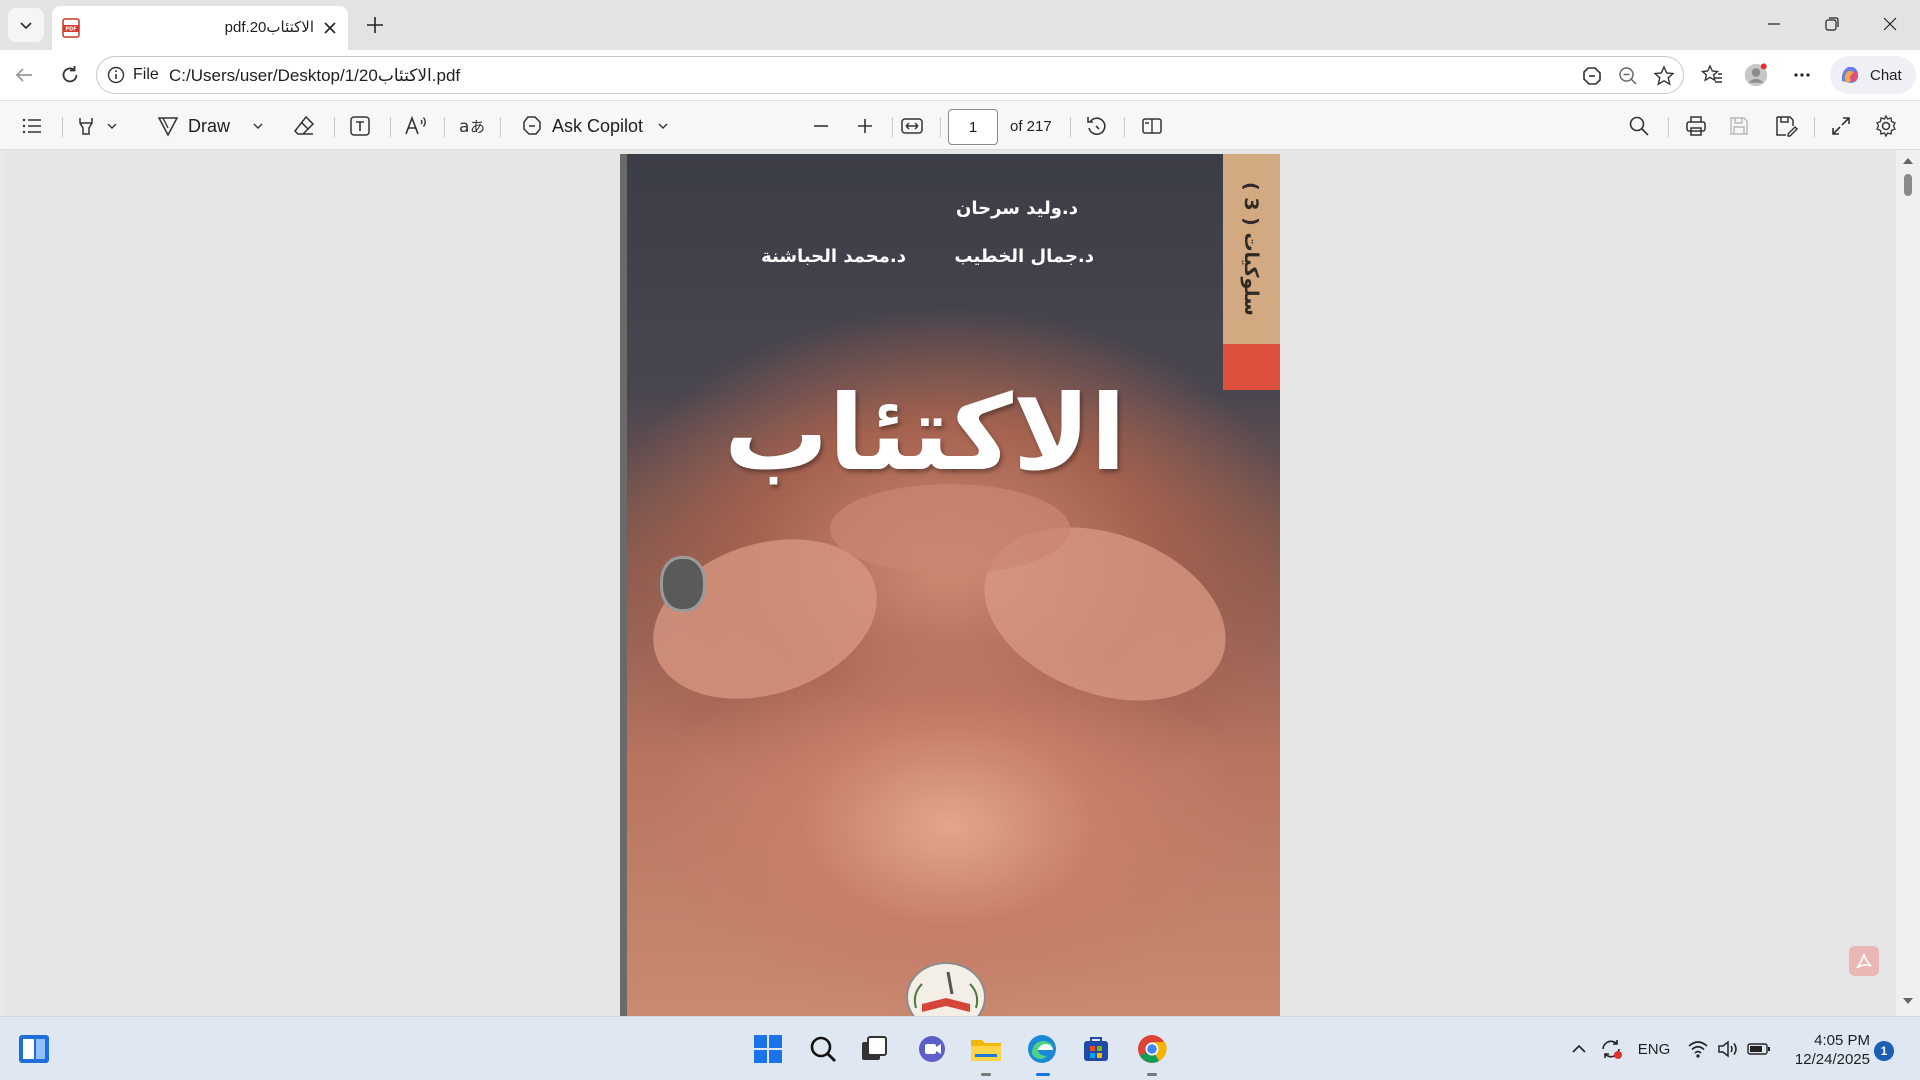 This screenshot has height=1080, width=1920. I want to click on fit-to-width-button, so click(912, 126).